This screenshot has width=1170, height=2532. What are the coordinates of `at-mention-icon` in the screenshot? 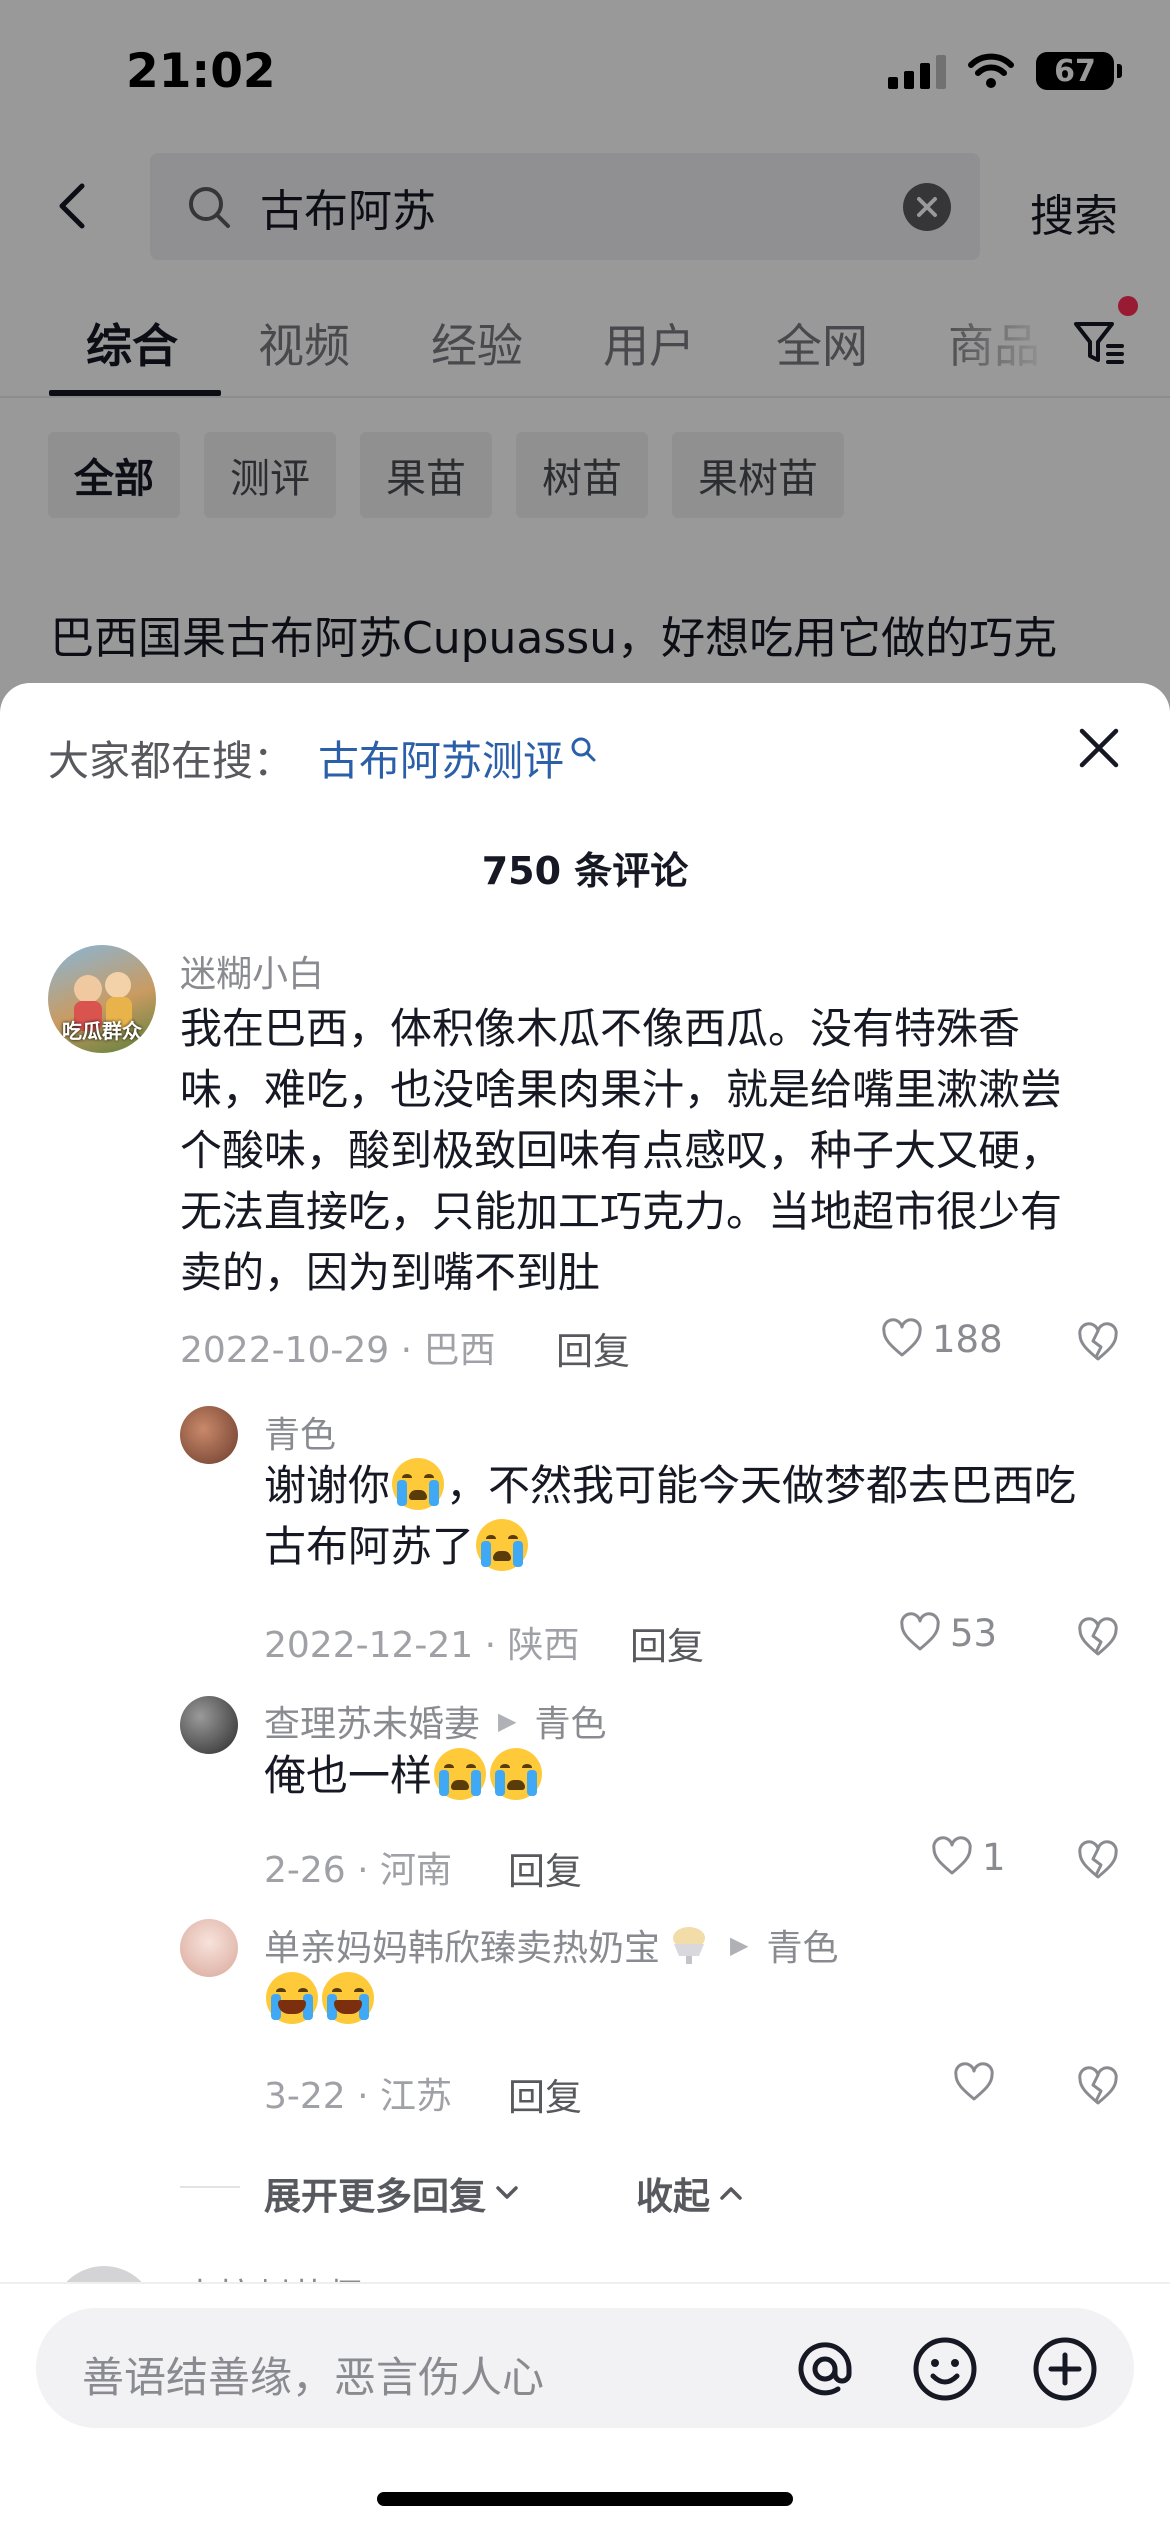 It's located at (825, 2369).